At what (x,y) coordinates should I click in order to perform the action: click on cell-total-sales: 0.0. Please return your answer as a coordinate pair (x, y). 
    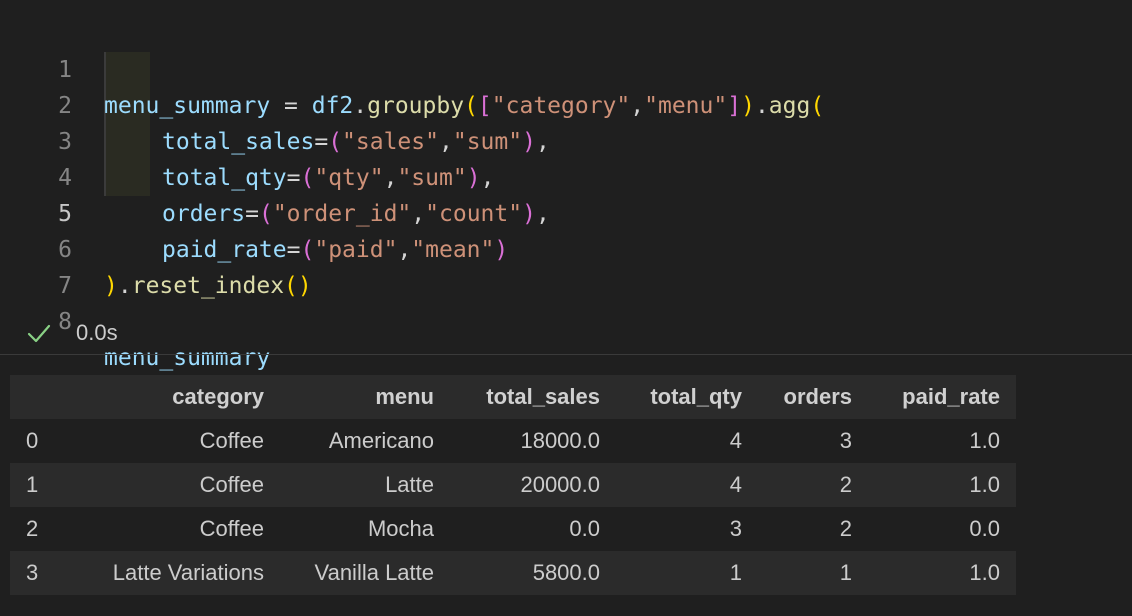
    Looking at the image, I should click on (584, 528).